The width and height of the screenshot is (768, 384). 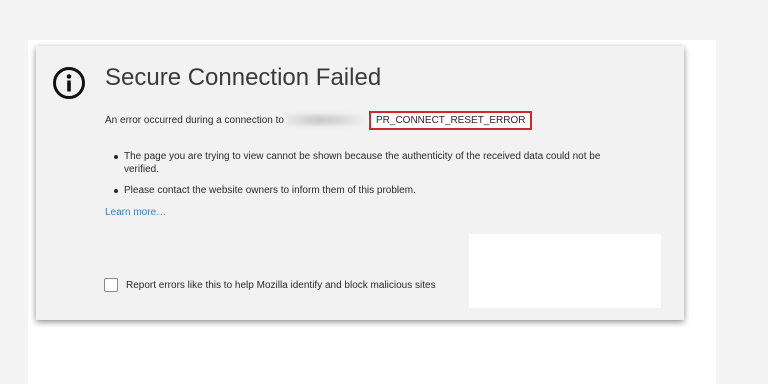 What do you see at coordinates (69, 83) in the screenshot?
I see `info-circle-icon` at bounding box center [69, 83].